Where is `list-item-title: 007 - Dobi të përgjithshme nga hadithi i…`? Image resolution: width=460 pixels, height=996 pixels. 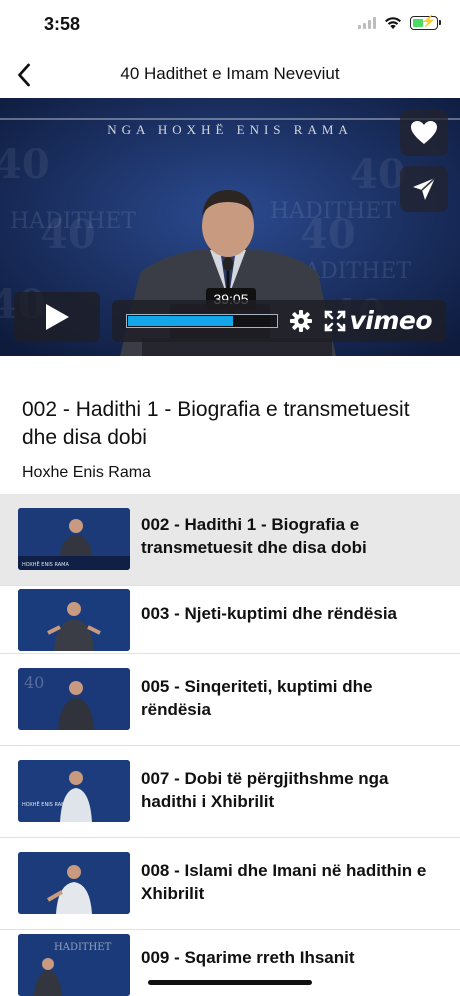 list-item-title: 007 - Dobi të përgjithshme nga hadithi i… is located at coordinates (265, 790).